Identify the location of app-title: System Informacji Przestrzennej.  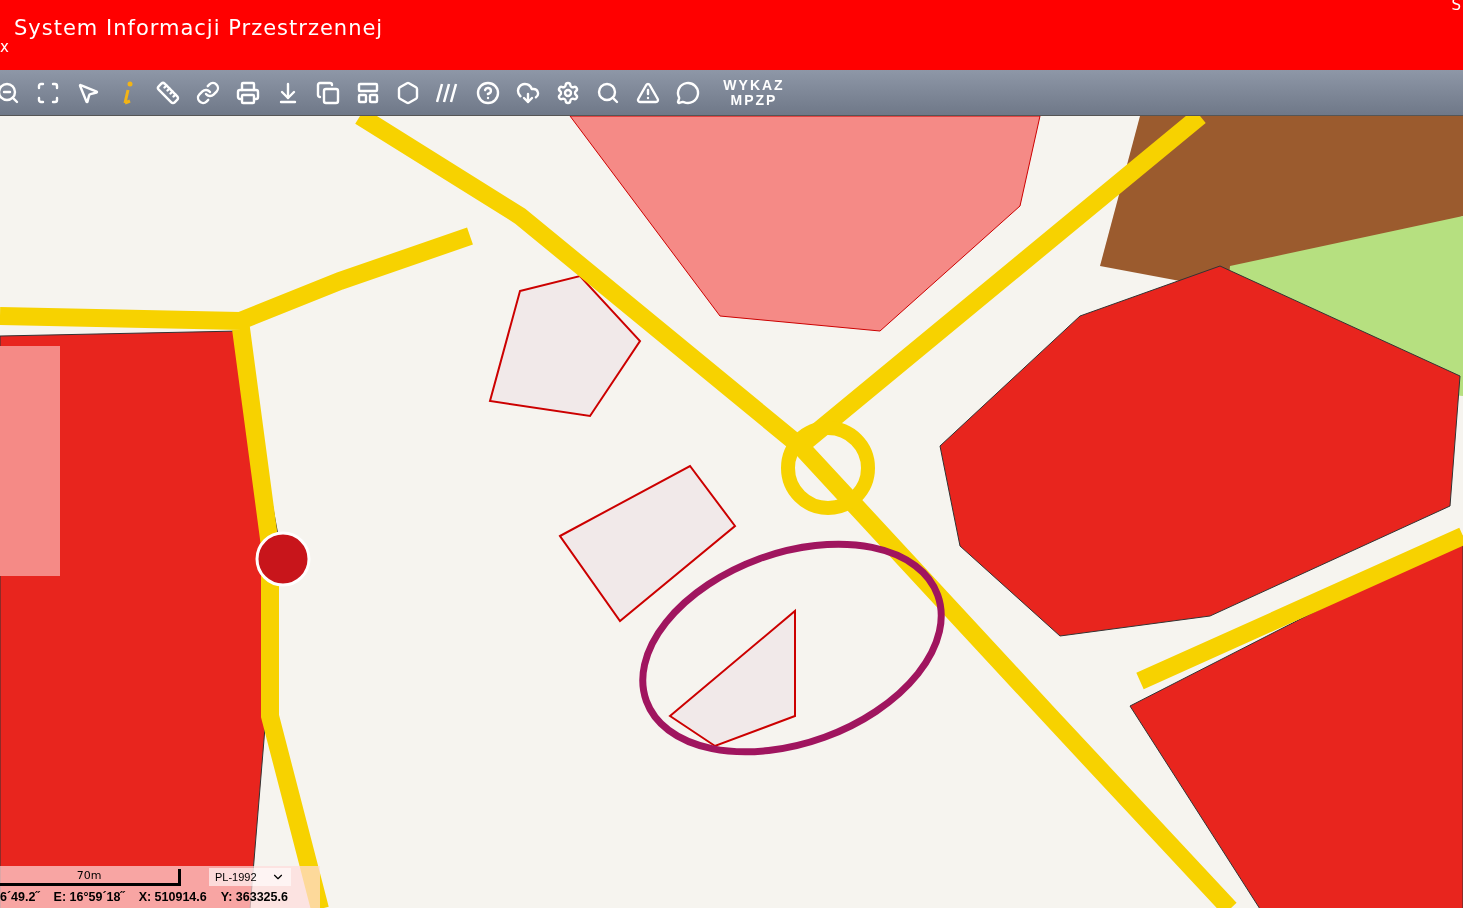
(199, 28).